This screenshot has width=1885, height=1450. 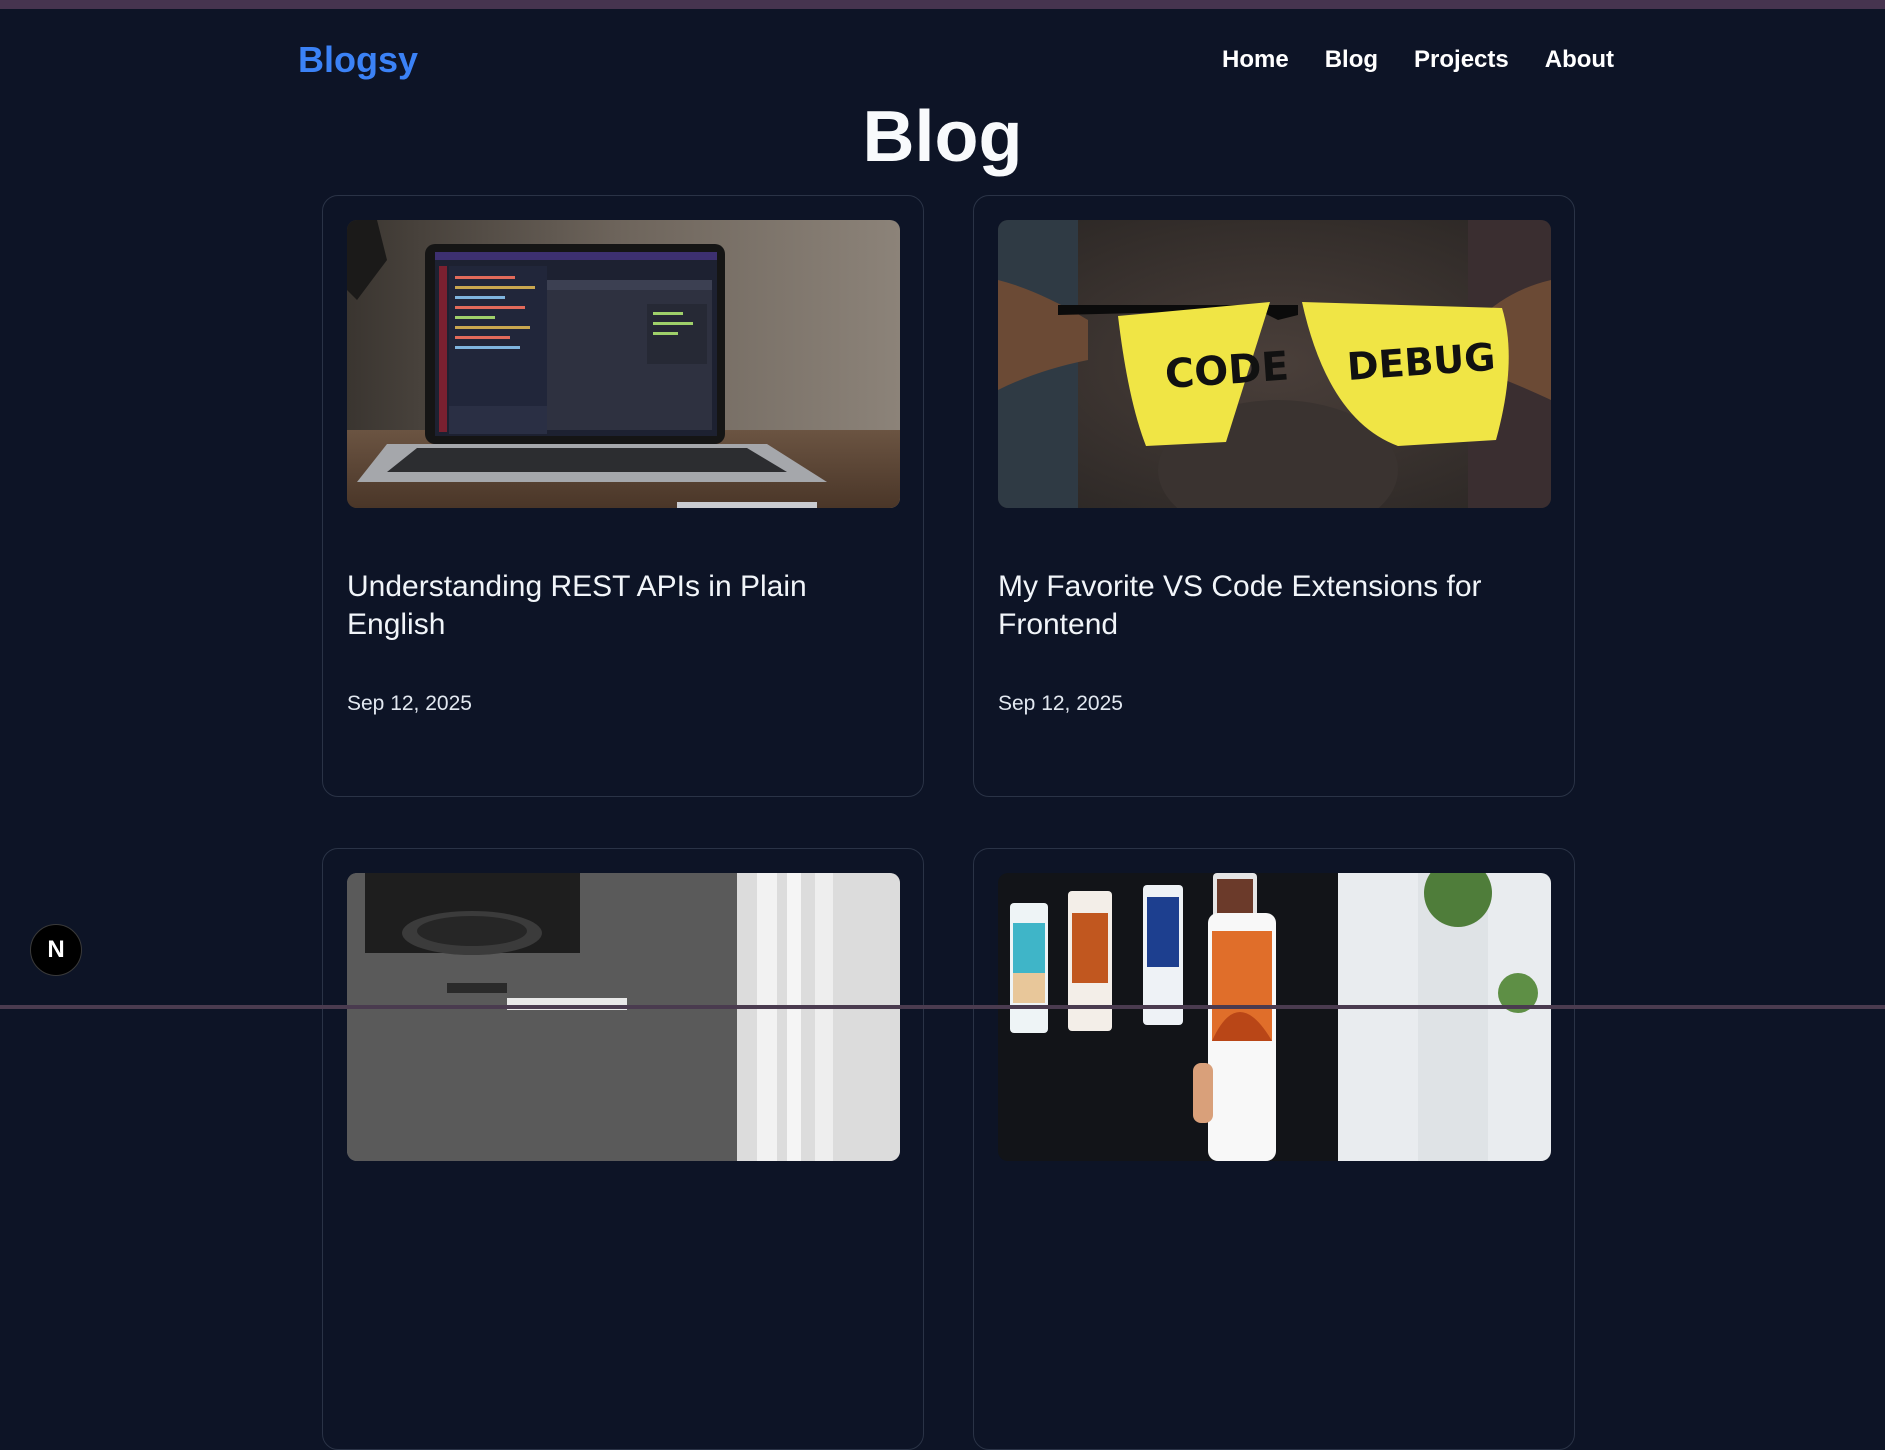 I want to click on post-thumbnail-laptop, so click(x=623, y=364).